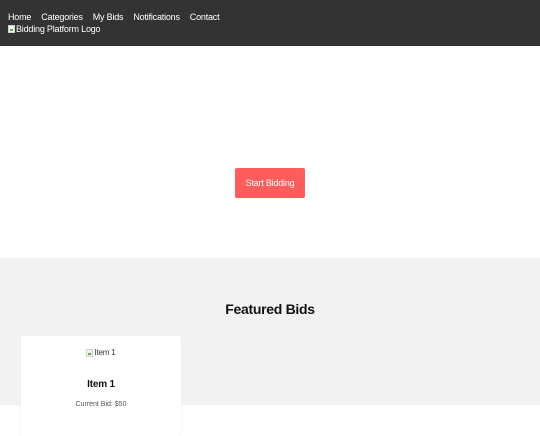 The image size is (540, 436). What do you see at coordinates (19, 17) in the screenshot?
I see `nav-home-link: Home` at bounding box center [19, 17].